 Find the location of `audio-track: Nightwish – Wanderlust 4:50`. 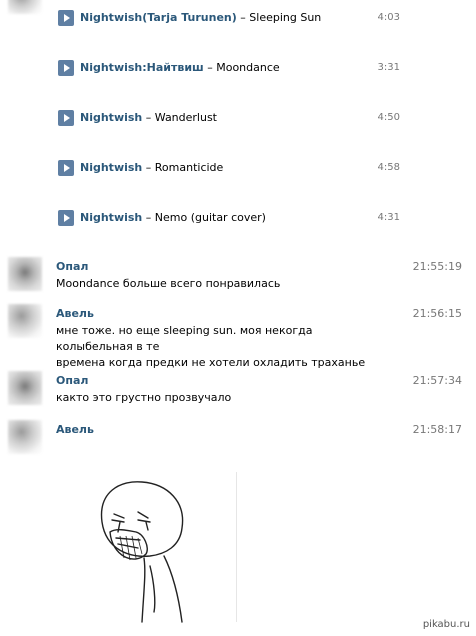

audio-track: Nightwish – Wanderlust 4:50 is located at coordinates (229, 119).